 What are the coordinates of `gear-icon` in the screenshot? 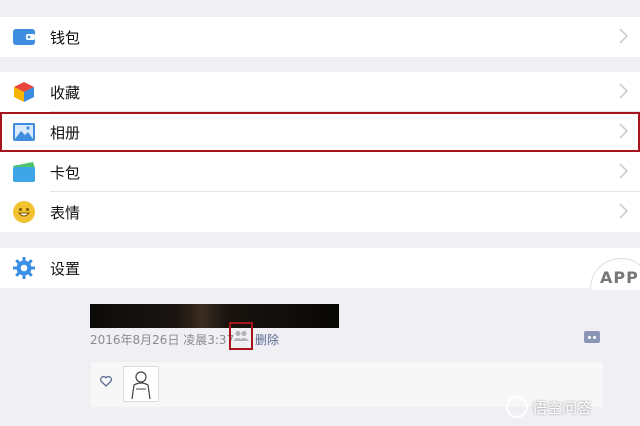 It's located at (24, 268).